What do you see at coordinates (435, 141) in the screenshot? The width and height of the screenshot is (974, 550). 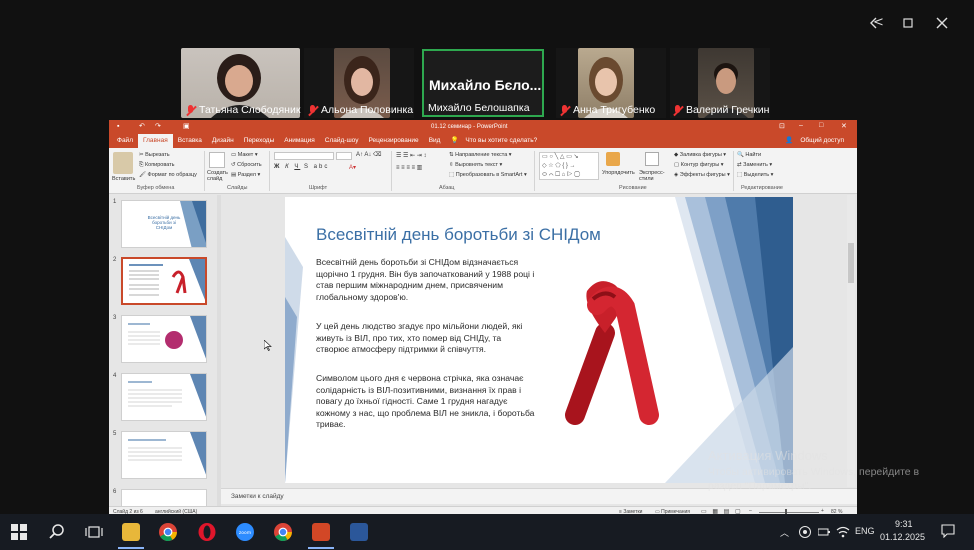 I see `tab-view: Вид` at bounding box center [435, 141].